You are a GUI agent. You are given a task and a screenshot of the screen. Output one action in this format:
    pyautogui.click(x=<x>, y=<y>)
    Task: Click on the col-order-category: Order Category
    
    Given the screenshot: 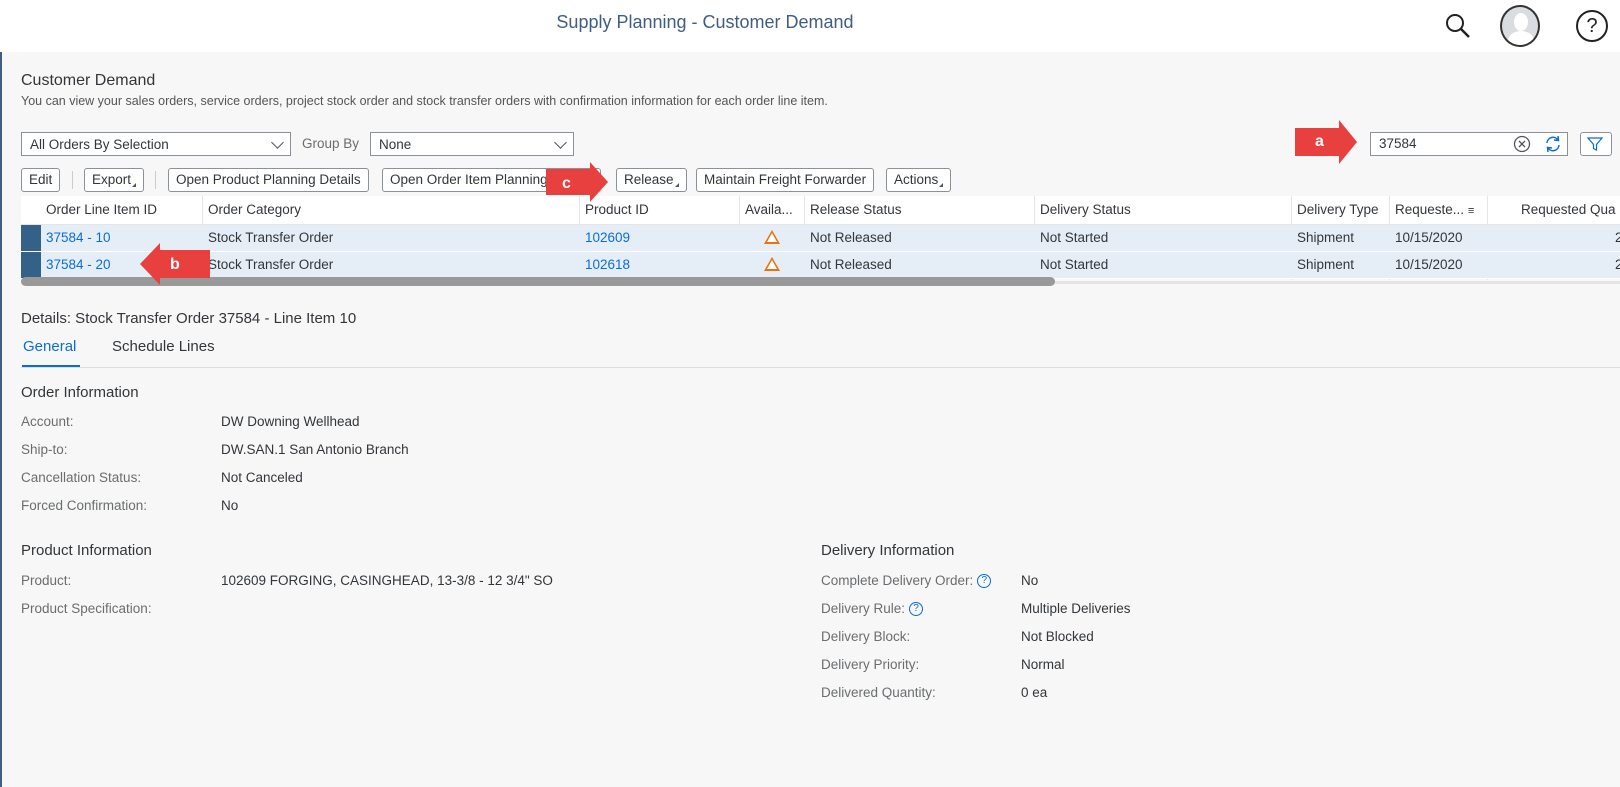 What is the action you would take?
    pyautogui.click(x=254, y=209)
    